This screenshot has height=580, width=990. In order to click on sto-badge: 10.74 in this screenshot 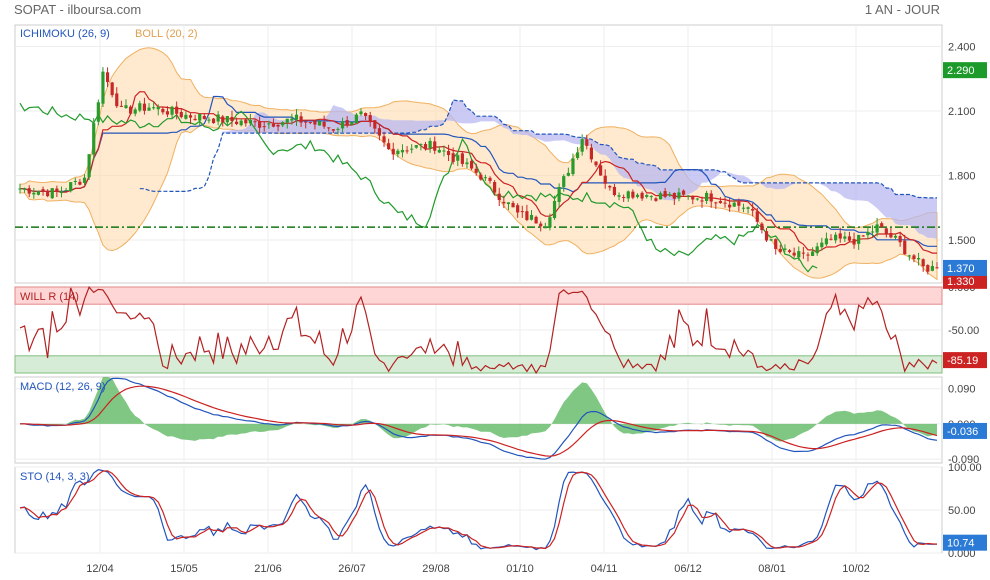, I will do `click(961, 544)`.